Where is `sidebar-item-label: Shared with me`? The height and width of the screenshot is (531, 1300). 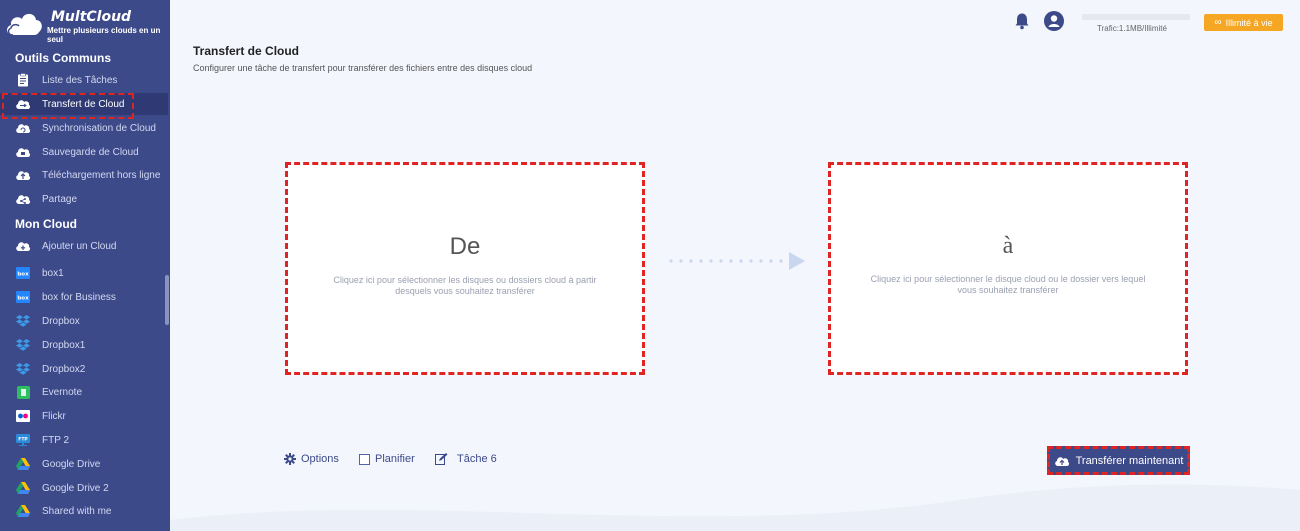
sidebar-item-label: Shared with me is located at coordinates (77, 511).